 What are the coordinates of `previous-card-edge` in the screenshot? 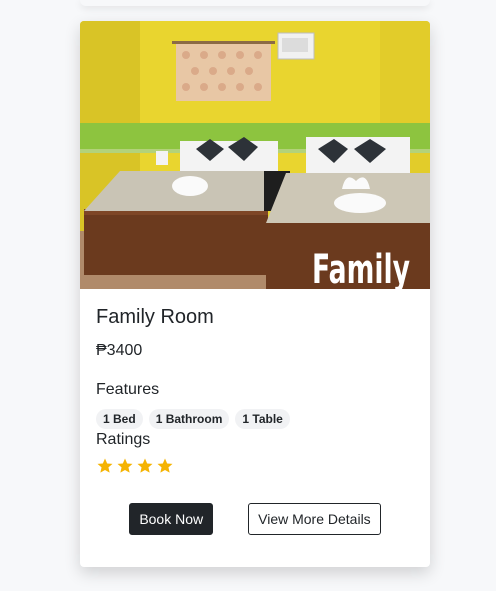 It's located at (255, 3).